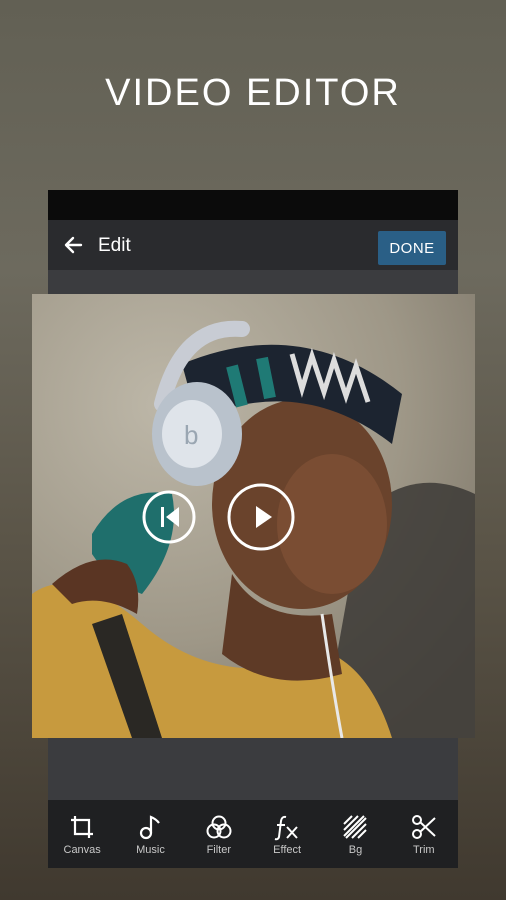 This screenshot has height=900, width=506. What do you see at coordinates (424, 849) in the screenshot?
I see `tool-label: Trim` at bounding box center [424, 849].